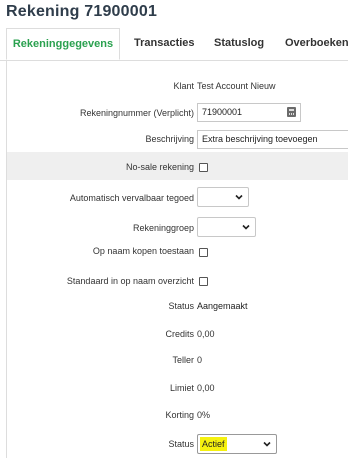 The width and height of the screenshot is (348, 458). What do you see at coordinates (181, 306) in the screenshot?
I see `status-label: Status` at bounding box center [181, 306].